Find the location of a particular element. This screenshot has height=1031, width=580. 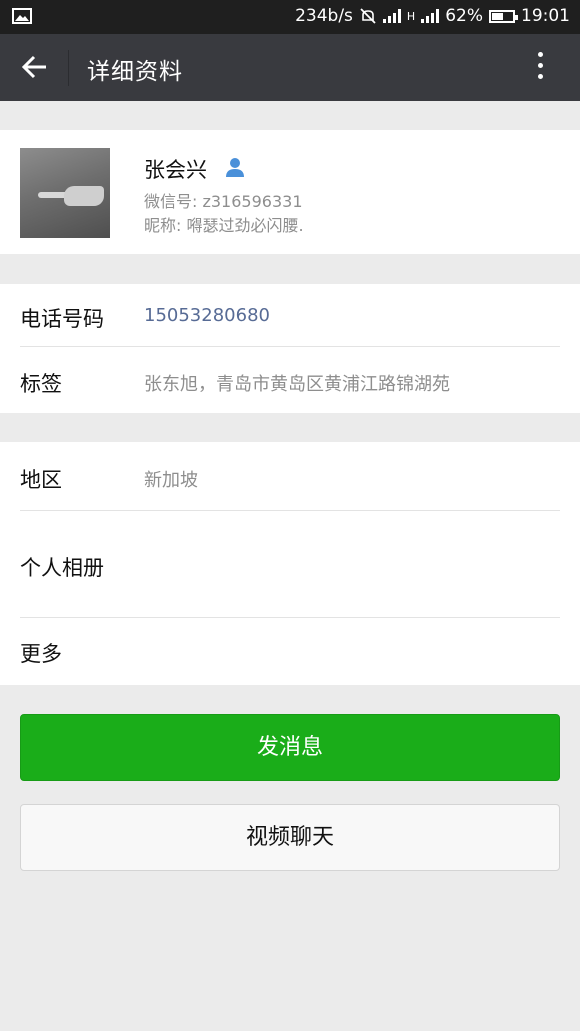

avatar is located at coordinates (65, 193).